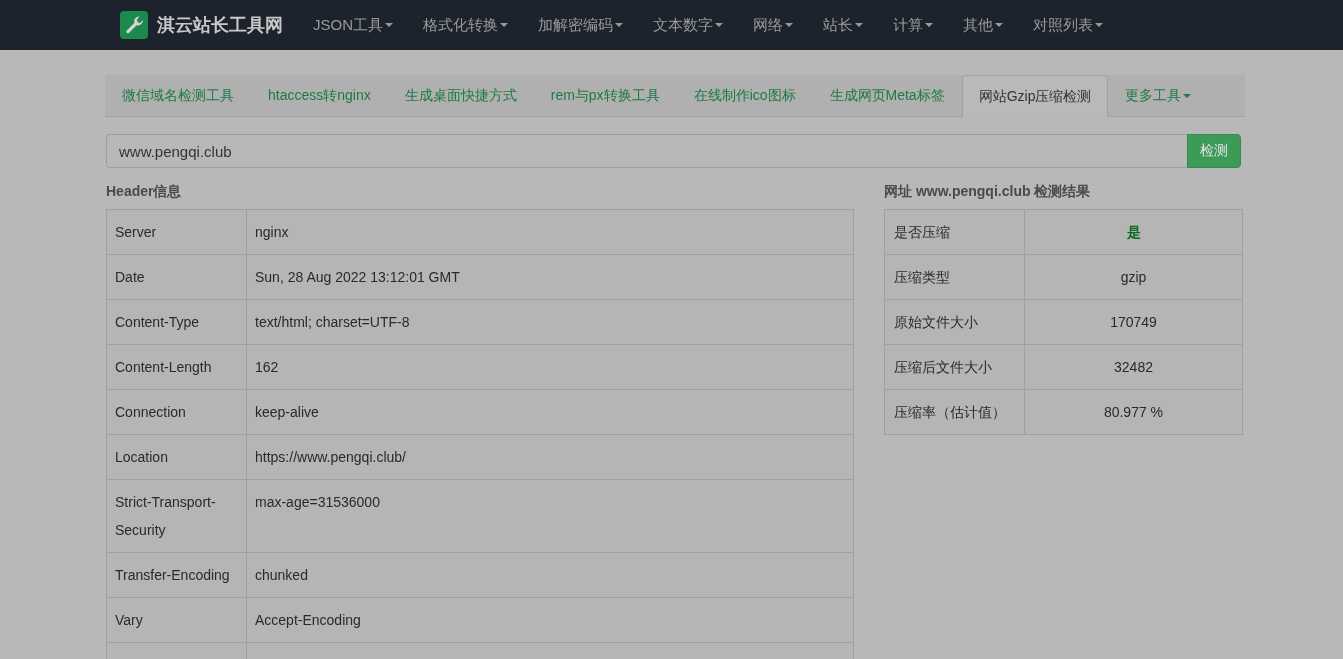  What do you see at coordinates (550, 367) in the screenshot?
I see `header-value-cell: 162` at bounding box center [550, 367].